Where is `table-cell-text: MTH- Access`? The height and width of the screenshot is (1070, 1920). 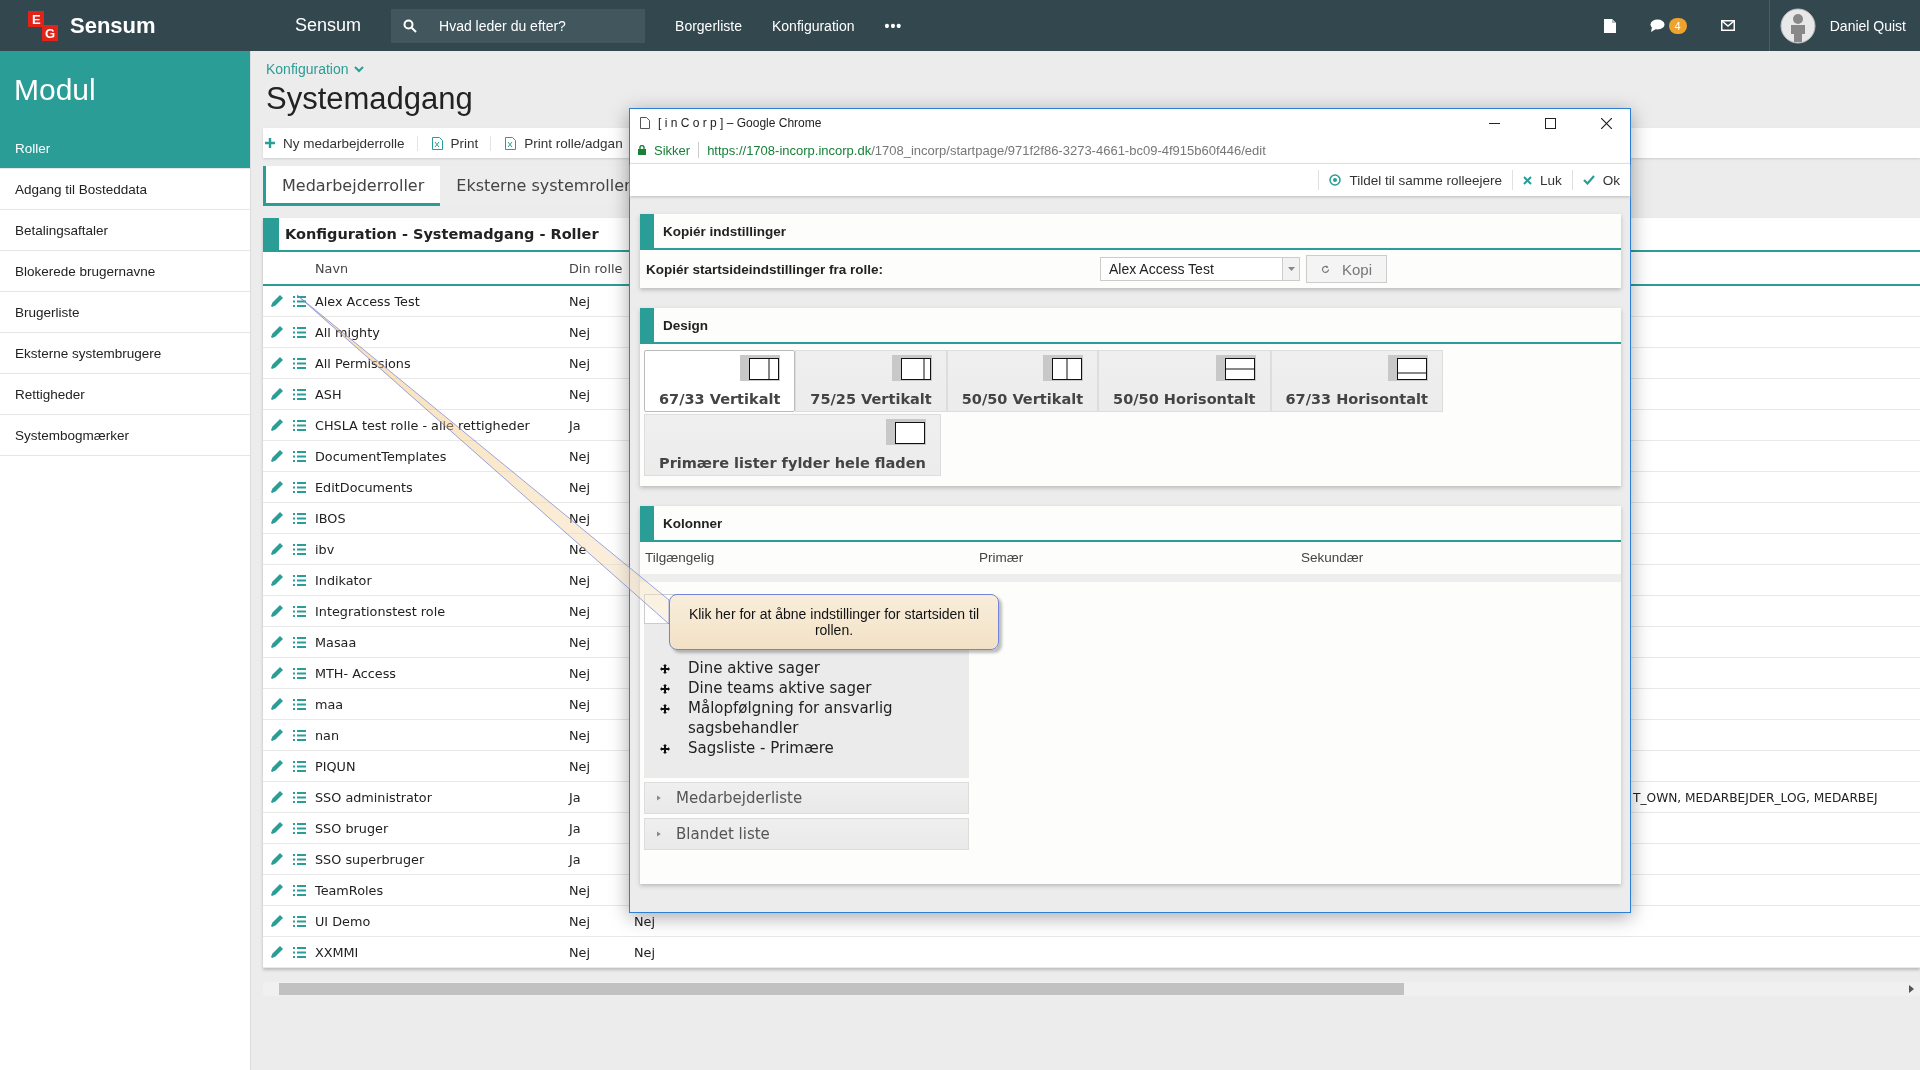
table-cell-text: MTH- Access is located at coordinates (356, 673).